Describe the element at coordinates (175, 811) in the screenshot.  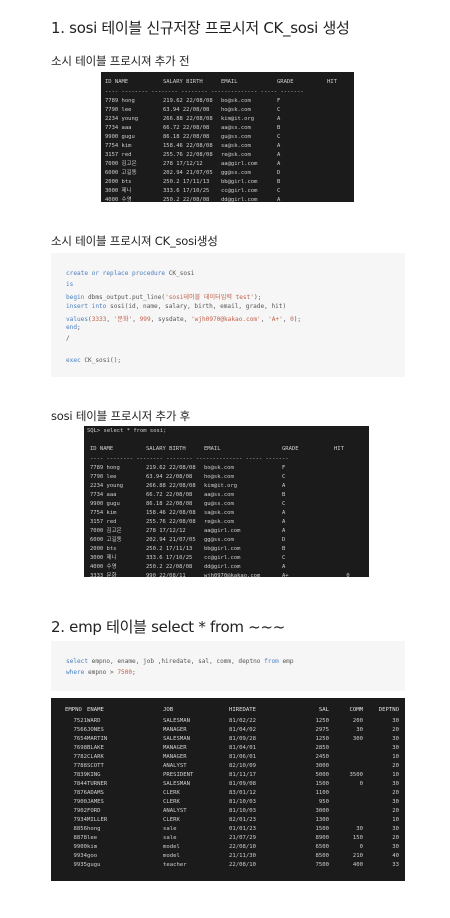
I see `emp-row-cell: ANALYST` at that location.